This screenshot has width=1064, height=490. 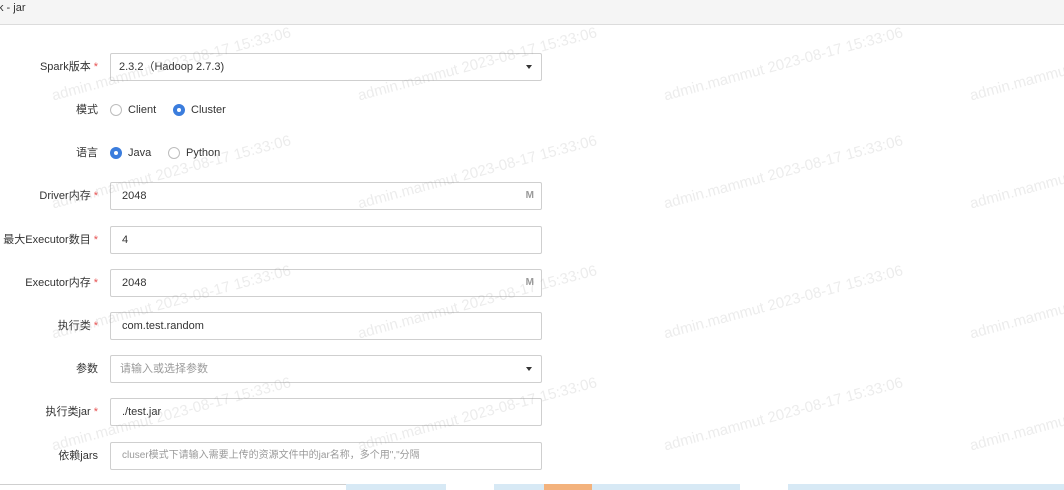 What do you see at coordinates (87, 369) in the screenshot?
I see `params-label: 参数` at bounding box center [87, 369].